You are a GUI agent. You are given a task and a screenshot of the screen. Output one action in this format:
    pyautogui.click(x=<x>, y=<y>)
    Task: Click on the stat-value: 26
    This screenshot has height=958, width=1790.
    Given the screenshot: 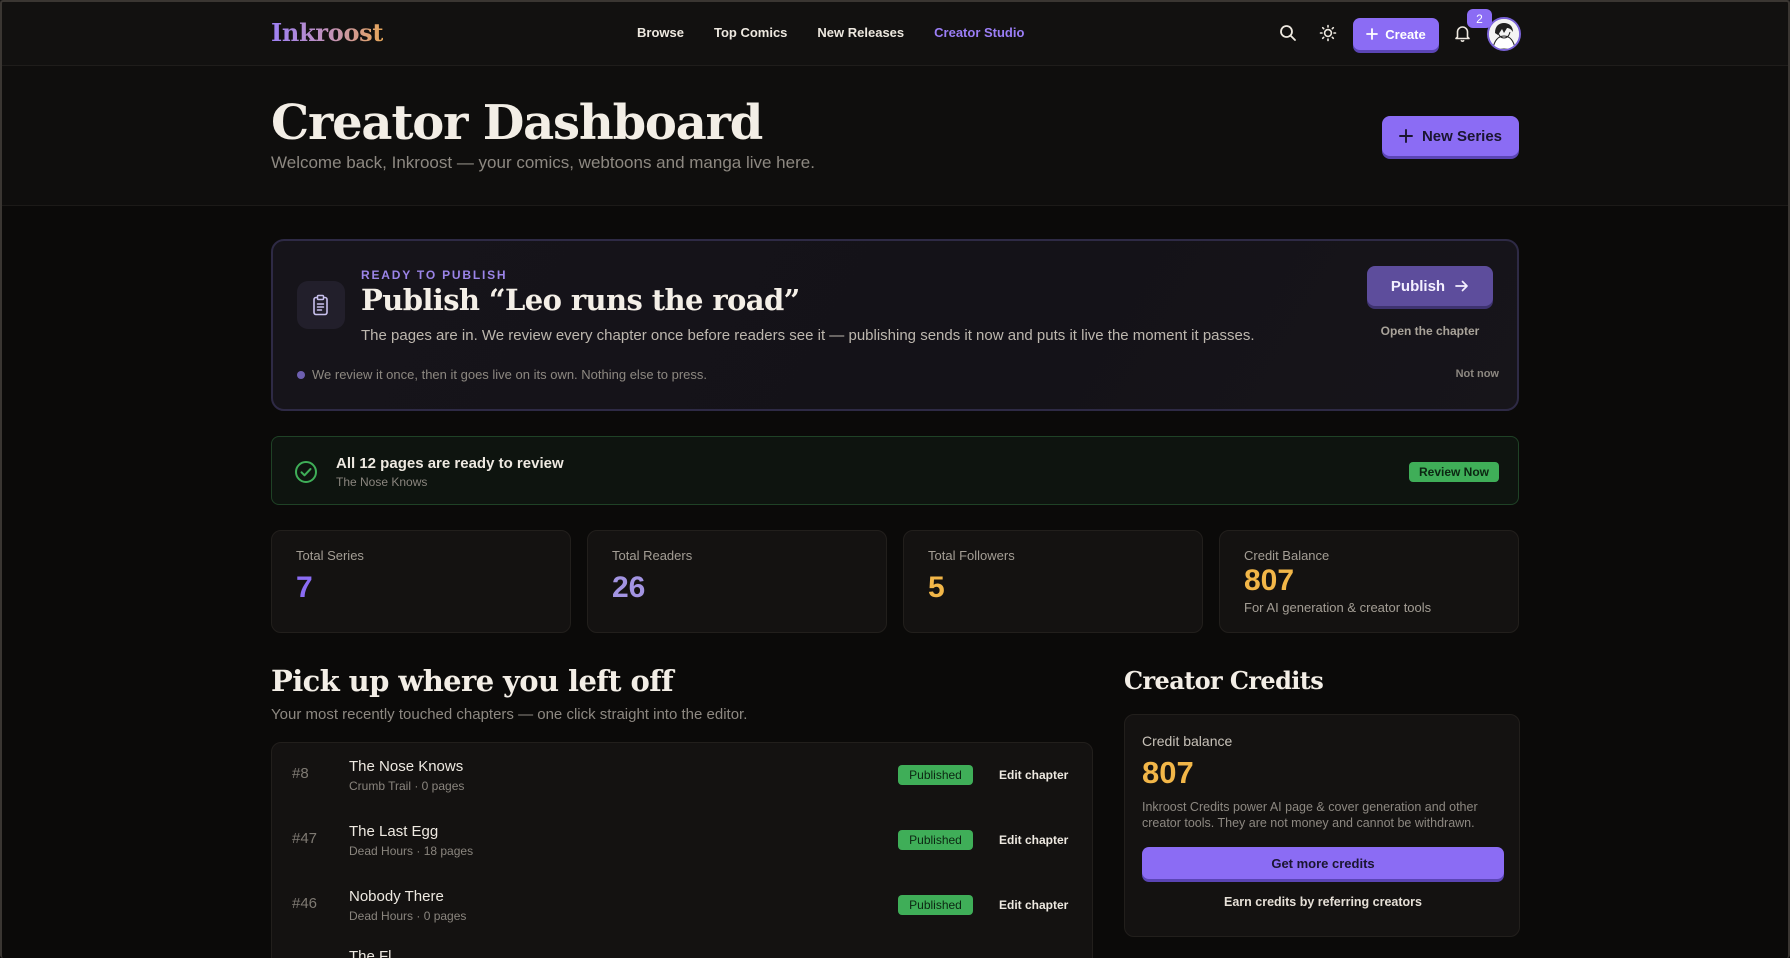 What is the action you would take?
    pyautogui.click(x=629, y=587)
    